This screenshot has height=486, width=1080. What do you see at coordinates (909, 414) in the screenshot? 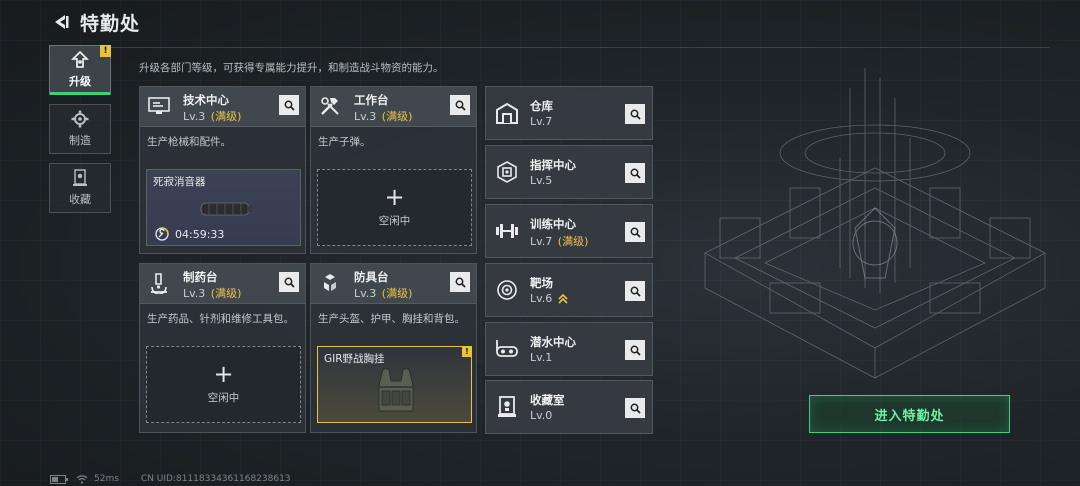
I see `enter-special-ops-button: 进入特勤处` at bounding box center [909, 414].